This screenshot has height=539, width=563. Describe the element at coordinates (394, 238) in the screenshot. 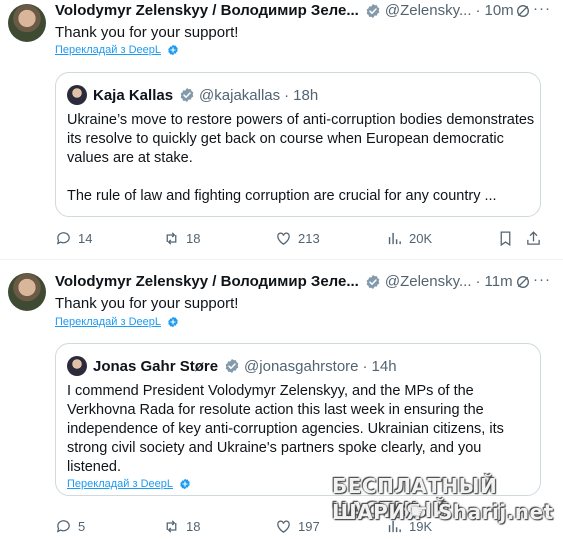

I see `views-icon` at that location.